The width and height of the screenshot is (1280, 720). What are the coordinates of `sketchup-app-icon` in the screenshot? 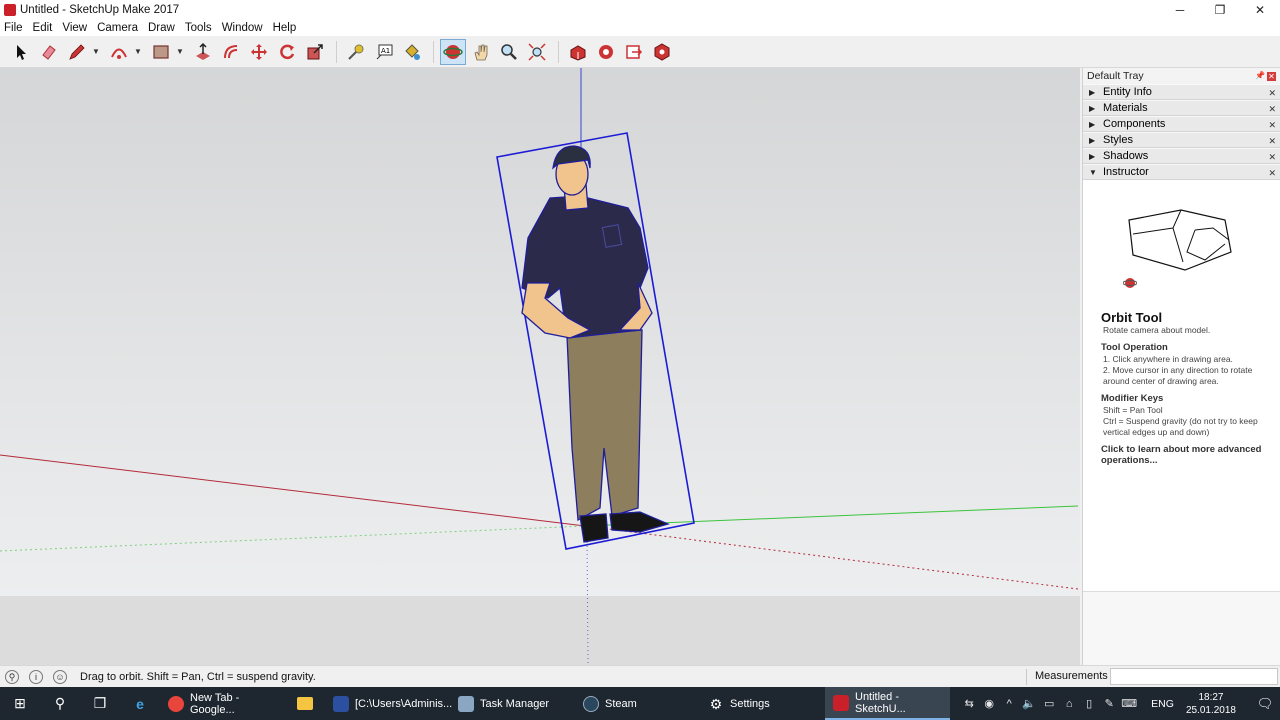 It's located at (10, 10).